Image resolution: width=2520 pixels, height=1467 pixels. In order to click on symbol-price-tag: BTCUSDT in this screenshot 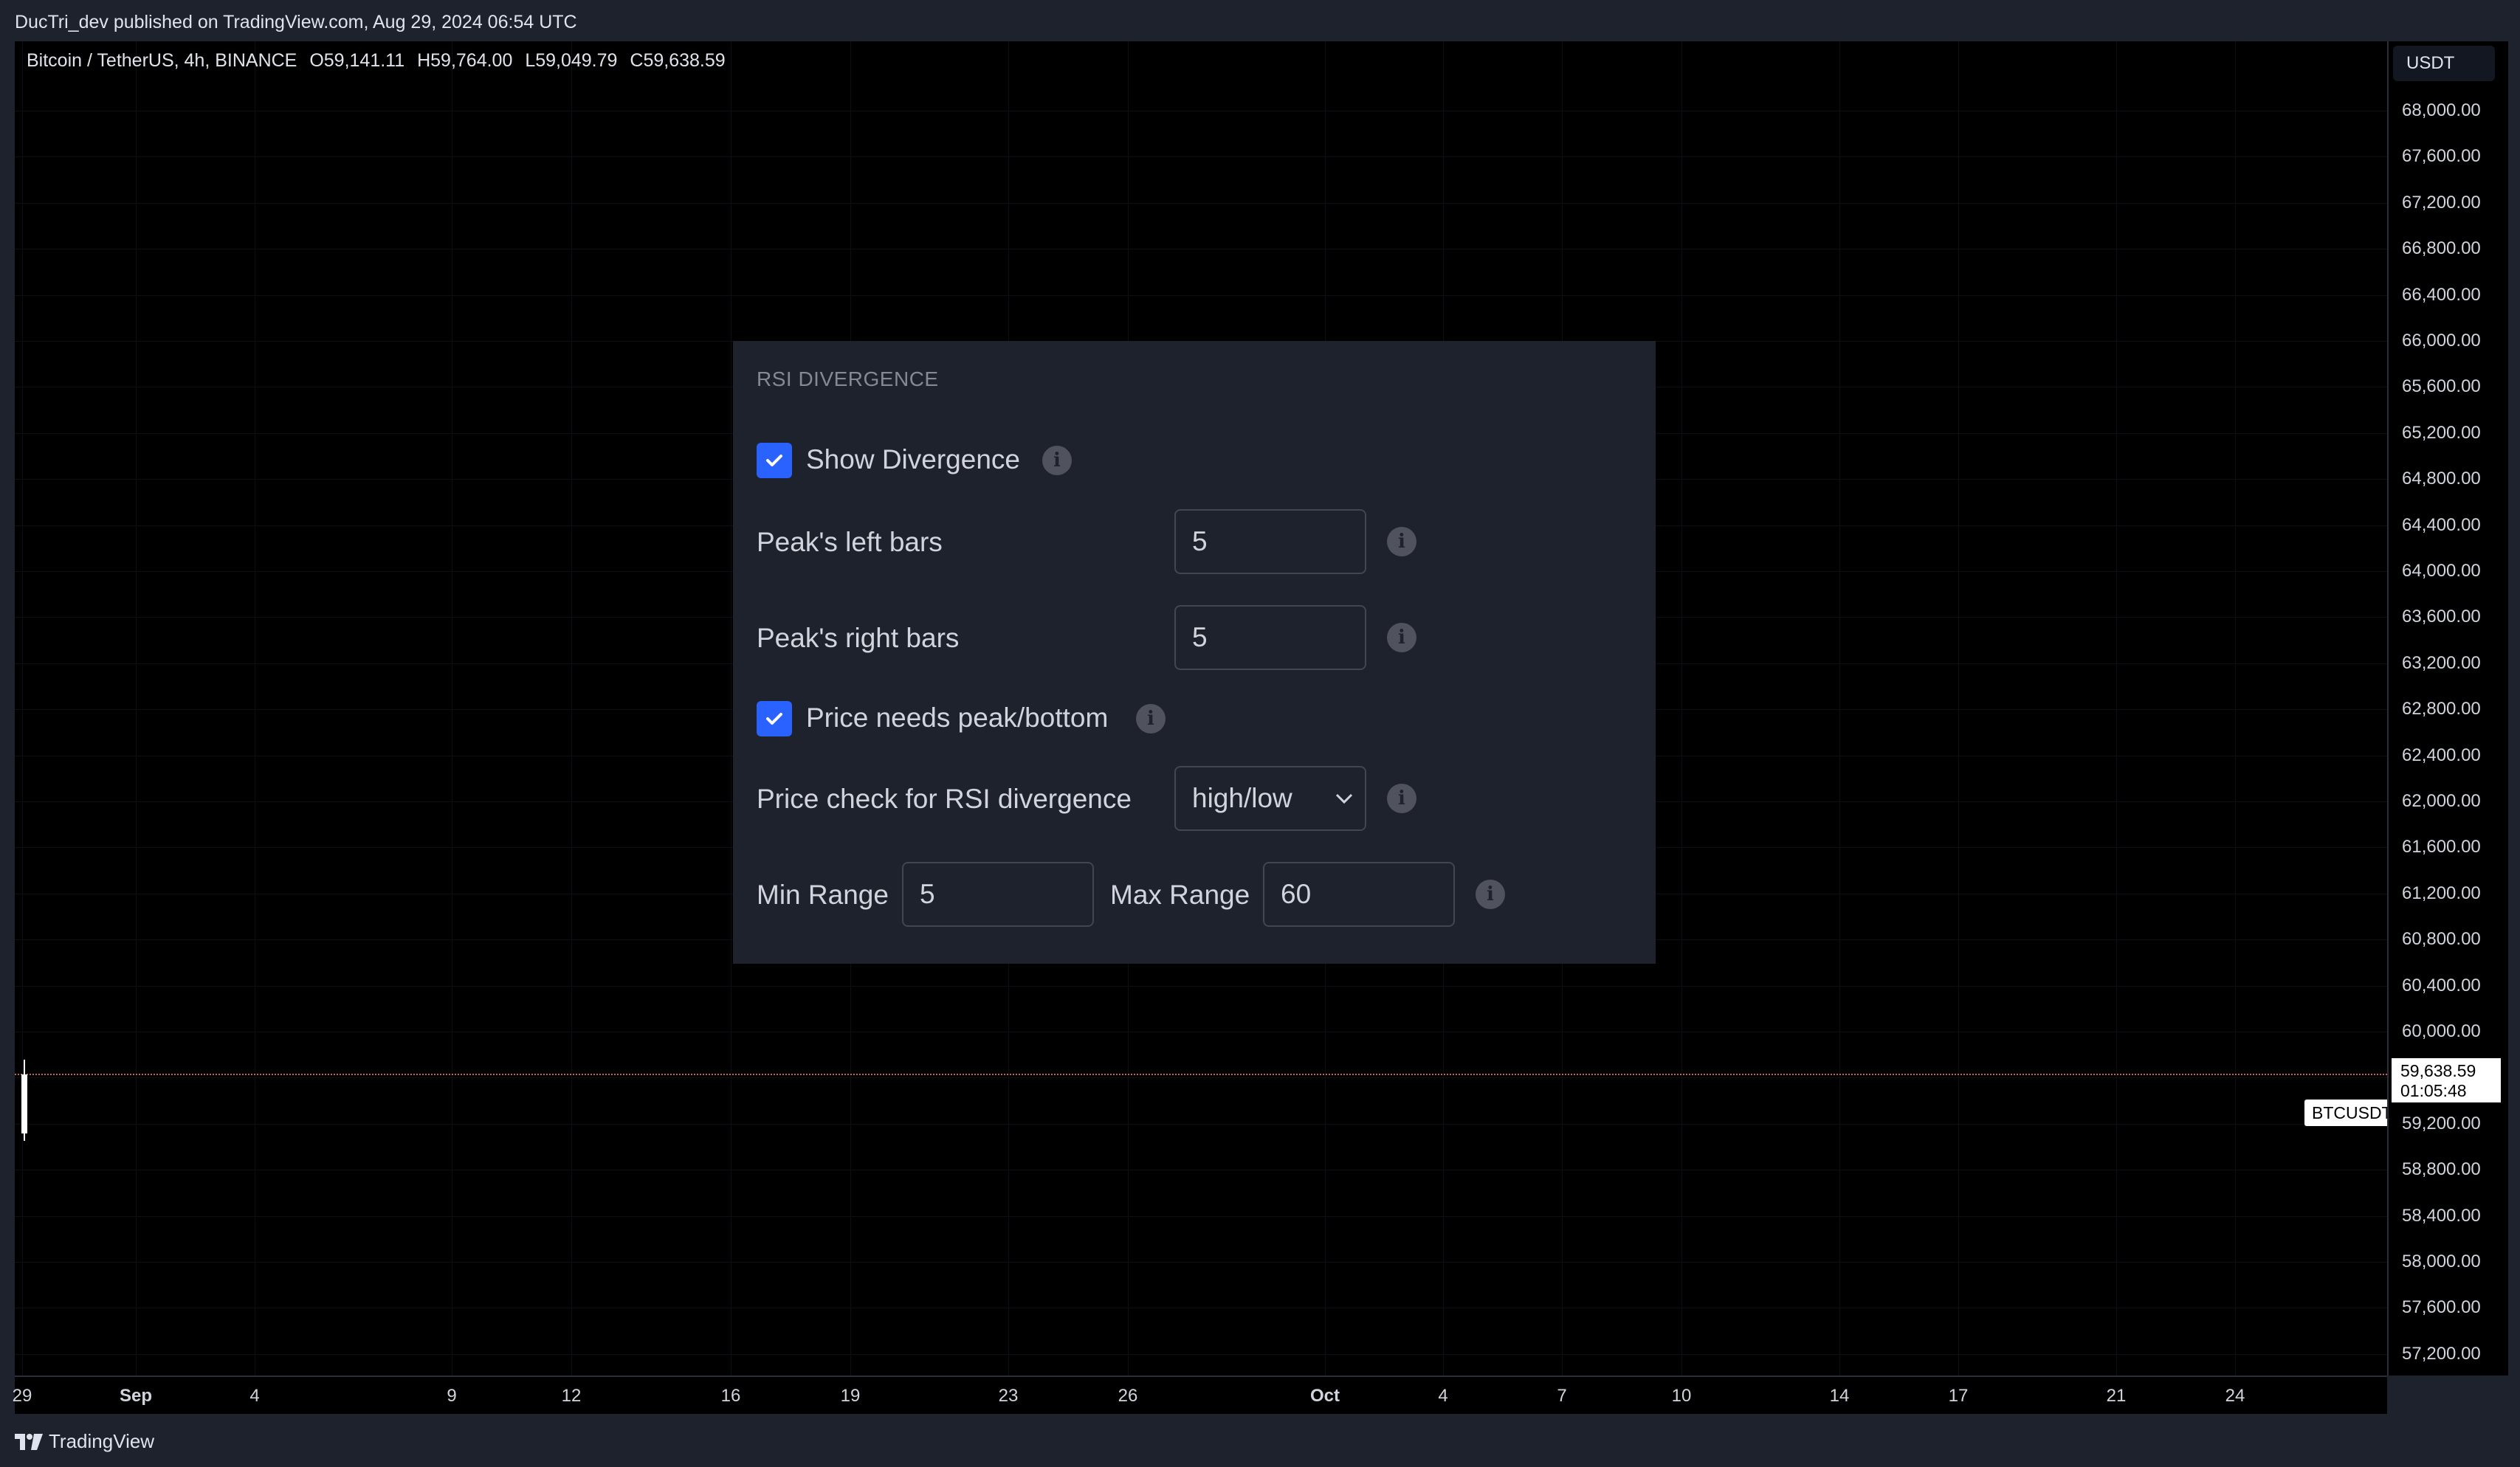, I will do `click(2352, 1113)`.